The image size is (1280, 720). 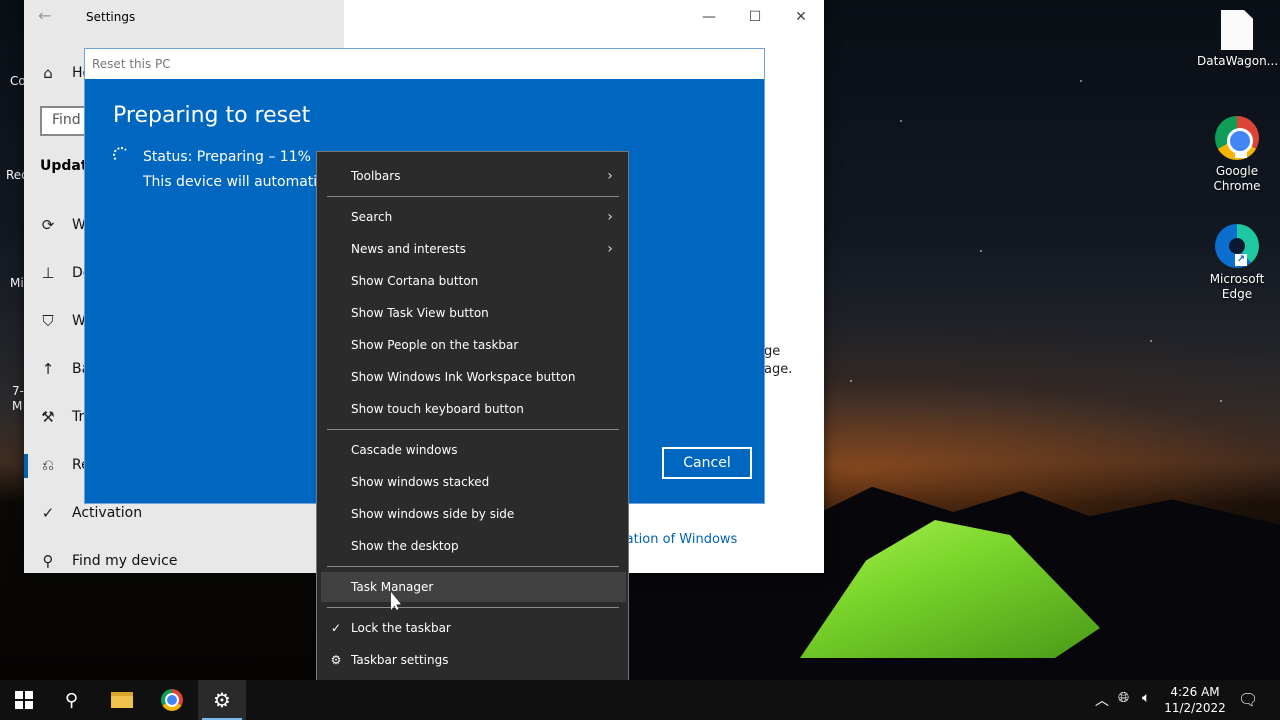 What do you see at coordinates (111, 17) in the screenshot?
I see `window-title: Settings` at bounding box center [111, 17].